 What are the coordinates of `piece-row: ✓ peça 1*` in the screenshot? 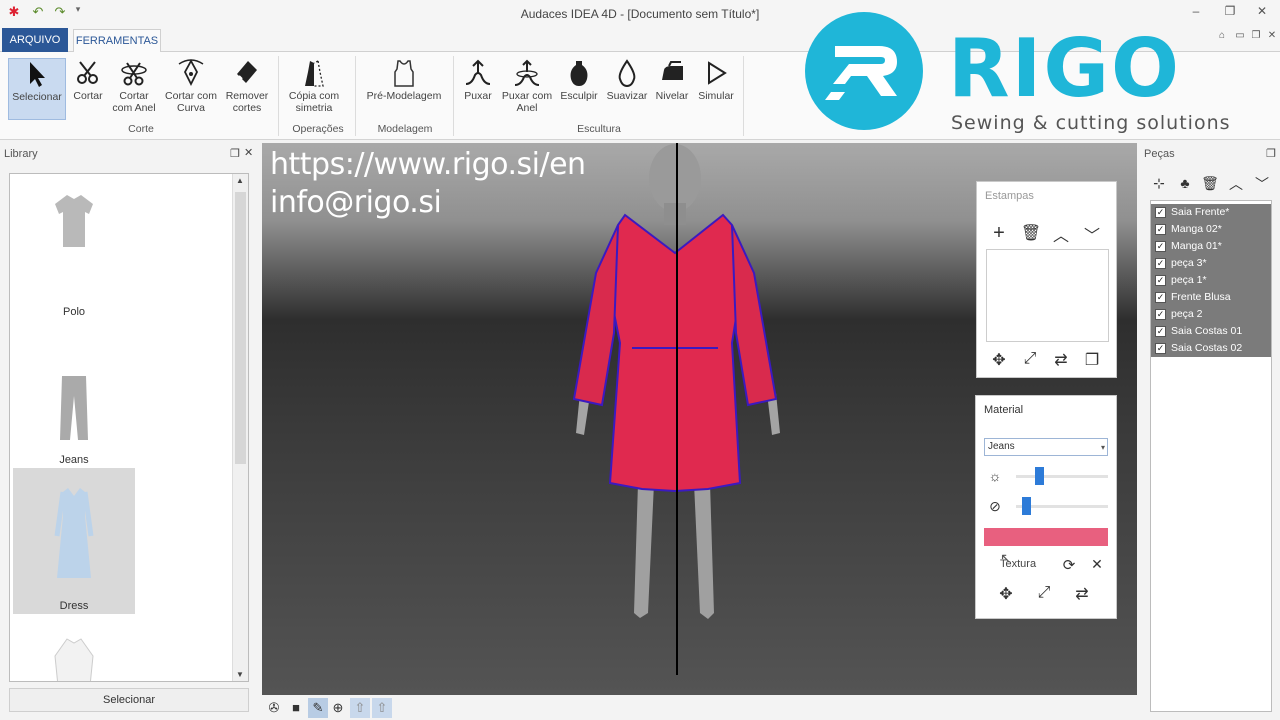 It's located at (1211, 280).